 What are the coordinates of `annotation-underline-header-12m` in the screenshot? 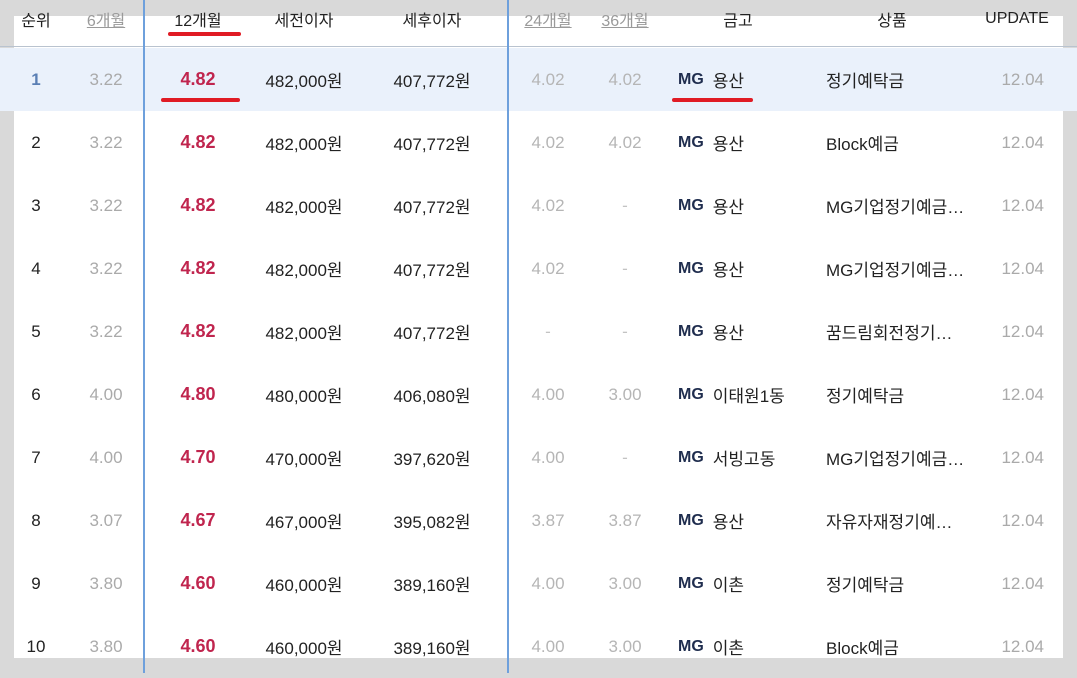 It's located at (204, 34).